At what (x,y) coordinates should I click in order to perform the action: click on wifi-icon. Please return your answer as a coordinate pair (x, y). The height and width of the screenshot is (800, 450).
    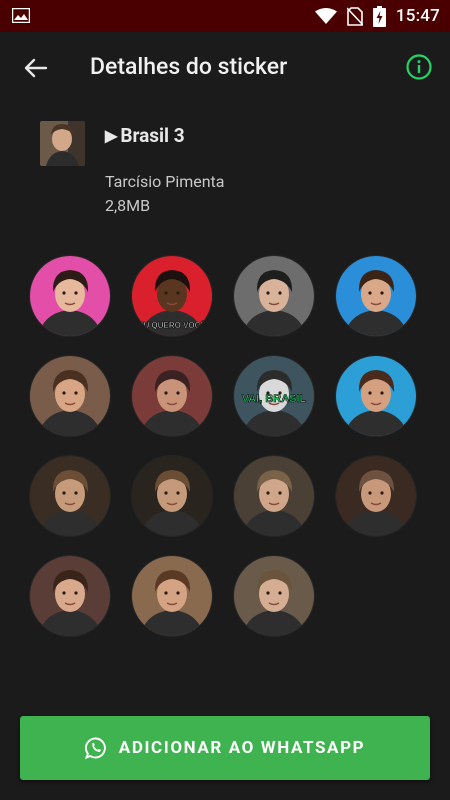
    Looking at the image, I should click on (325, 15).